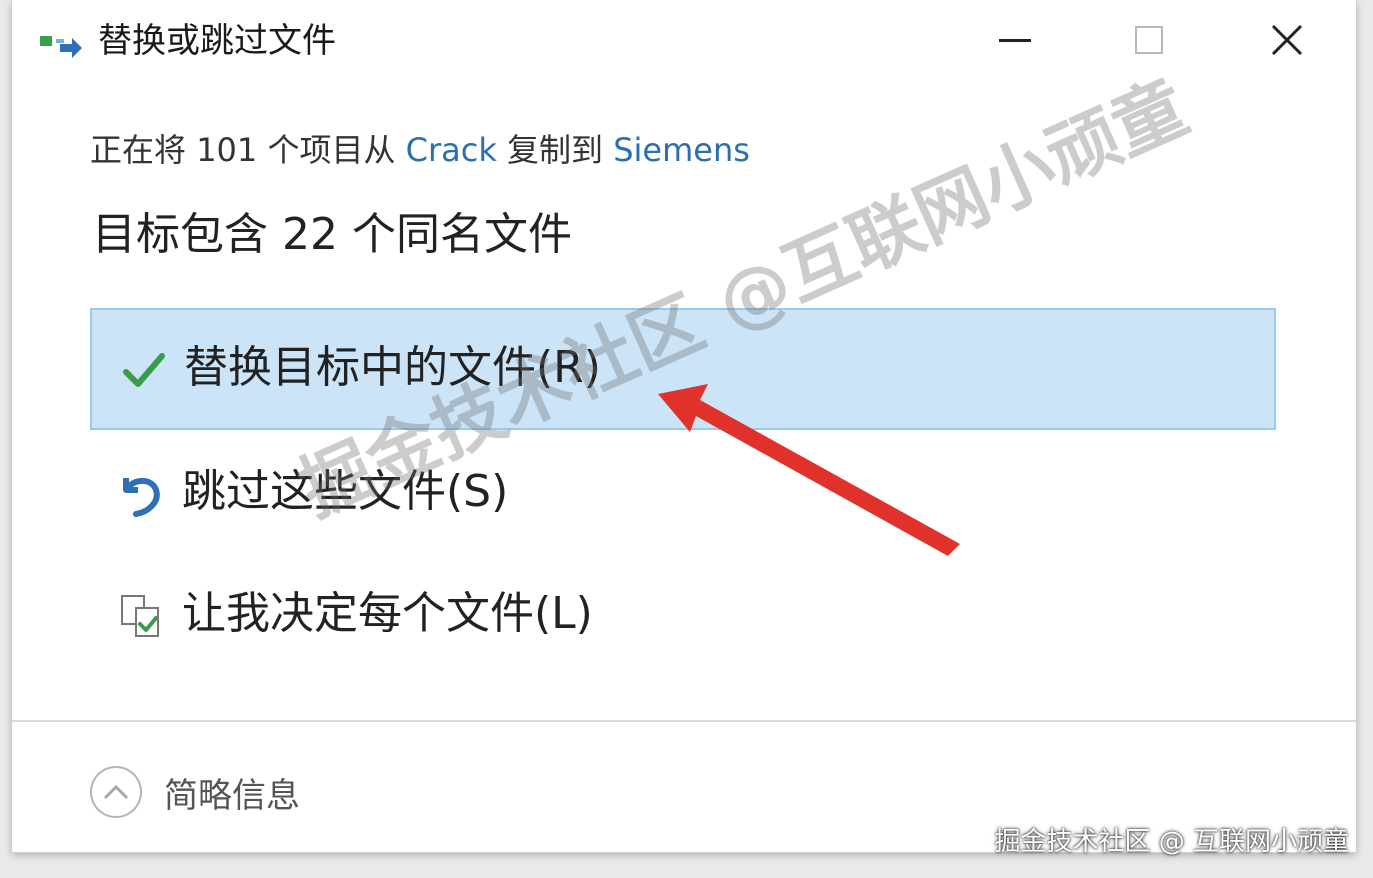  Describe the element at coordinates (681, 150) in the screenshot. I see `destination-folder-link: Siemens` at that location.